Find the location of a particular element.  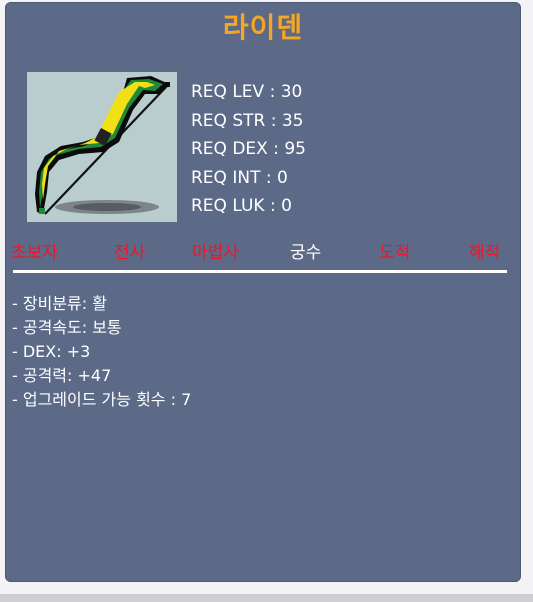

desc-attack-power: - 공격력: +47 is located at coordinates (62, 375).